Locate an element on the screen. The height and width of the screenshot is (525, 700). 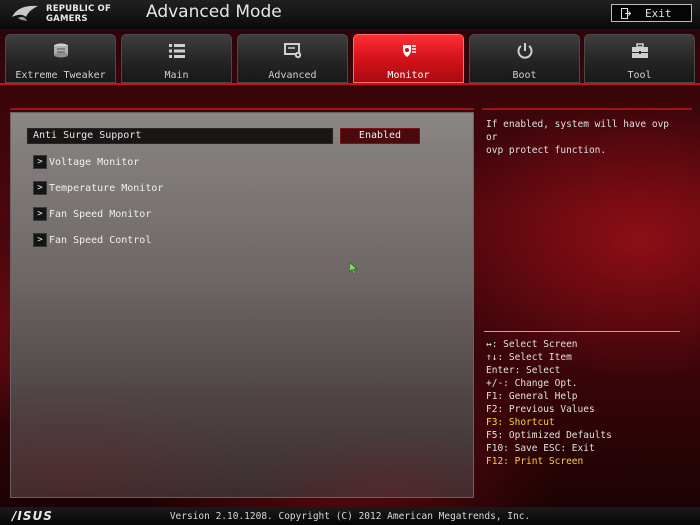
anti-surge-value-button: Enabled is located at coordinates (380, 136).